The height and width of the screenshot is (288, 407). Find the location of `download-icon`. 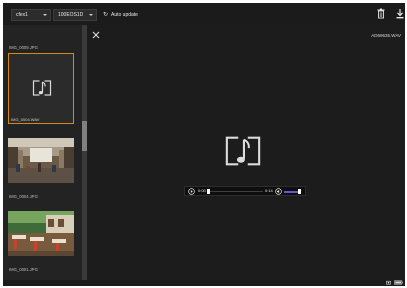

download-icon is located at coordinates (400, 14).